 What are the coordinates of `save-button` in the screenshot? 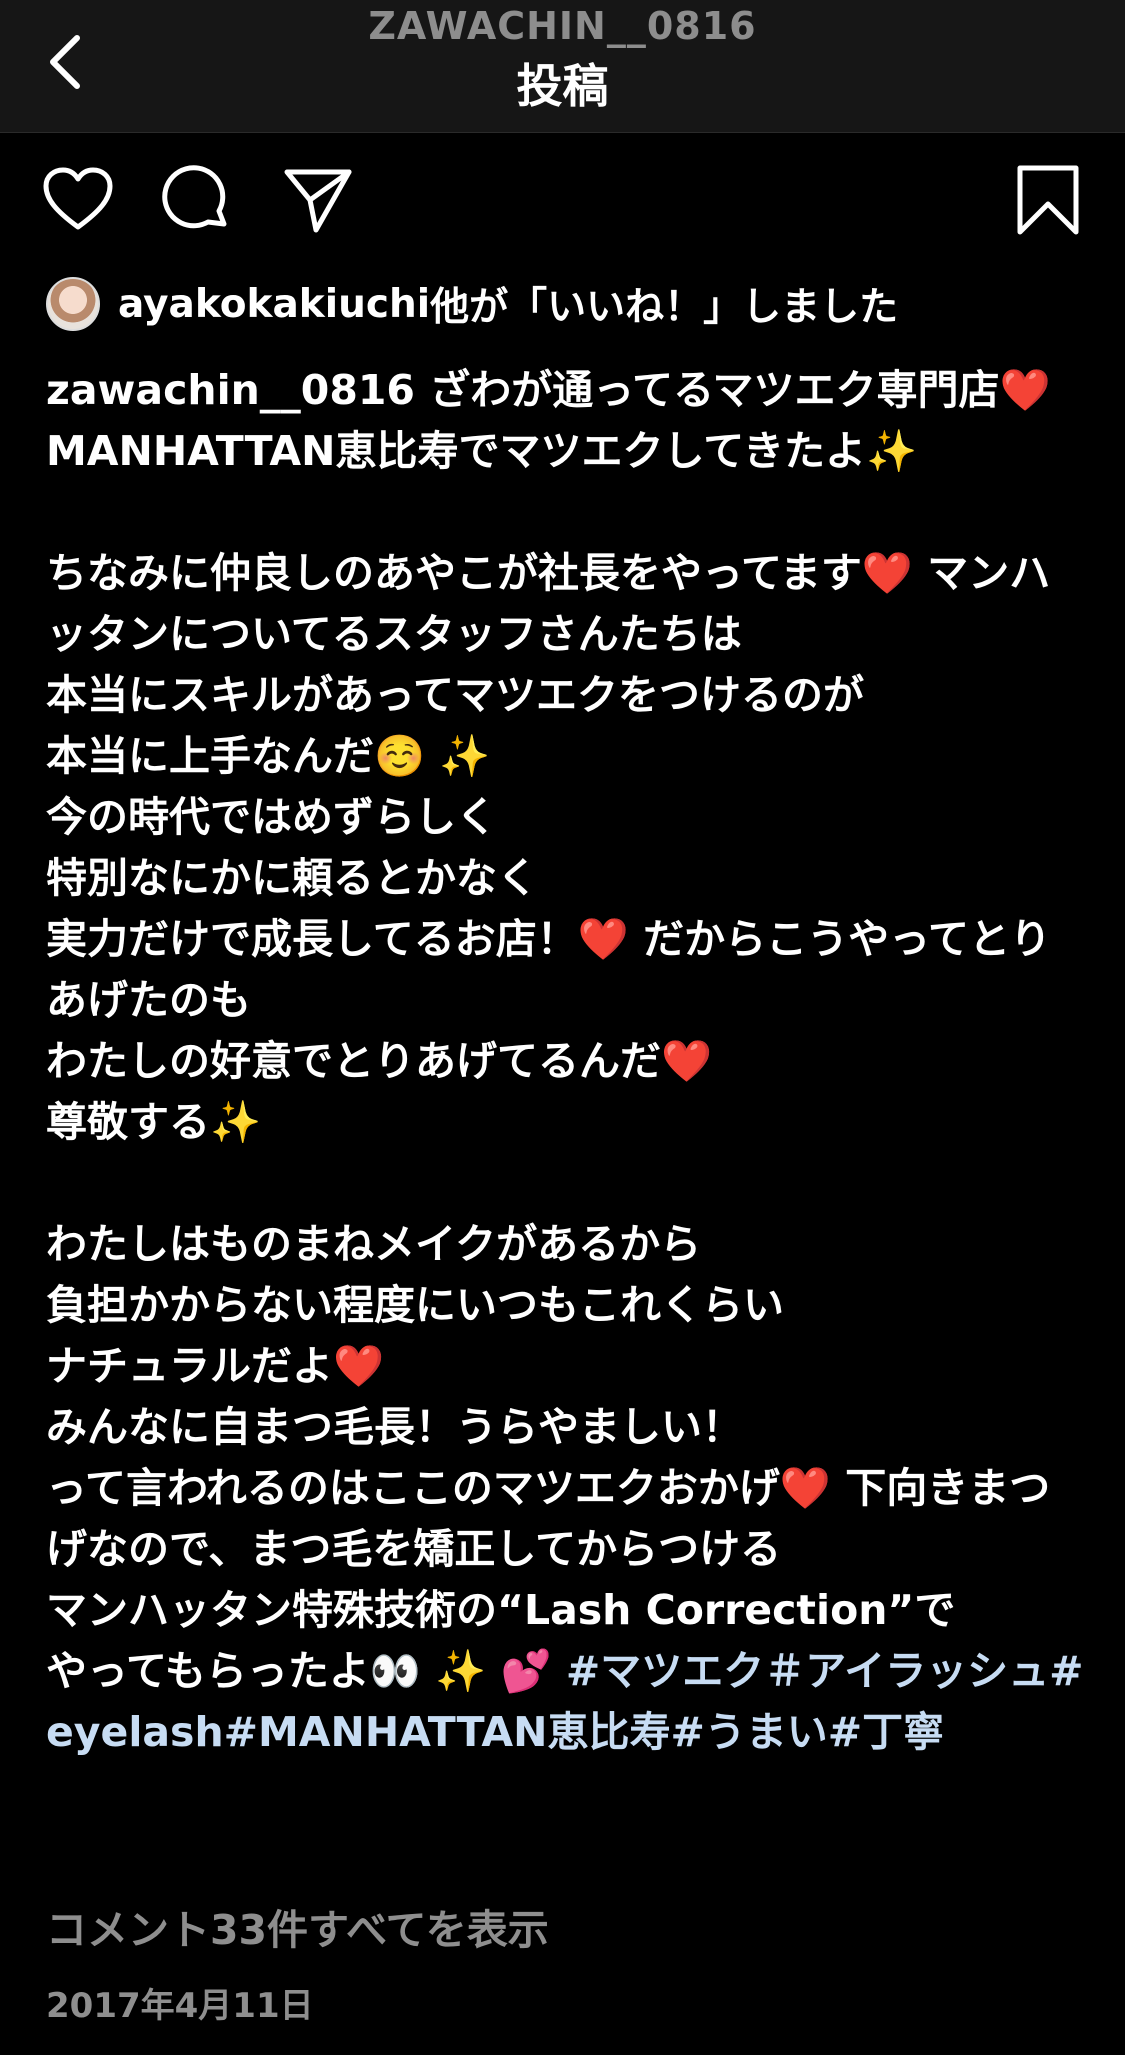 It's located at (1048, 200).